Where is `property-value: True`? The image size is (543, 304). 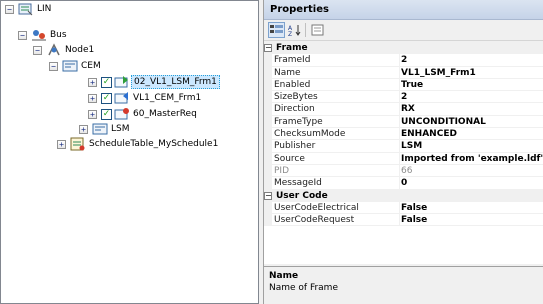
property-value: True is located at coordinates (412, 85).